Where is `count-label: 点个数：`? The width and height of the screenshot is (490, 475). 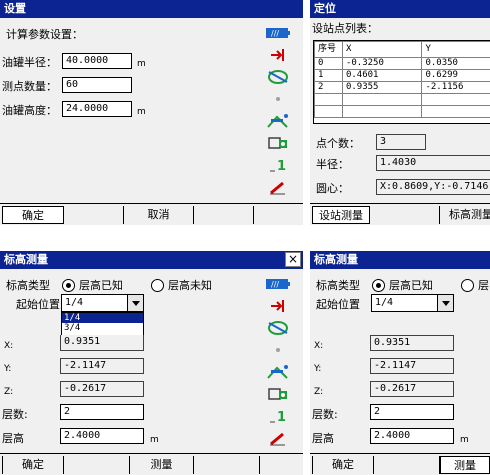 count-label: 点个数： is located at coordinates (338, 143).